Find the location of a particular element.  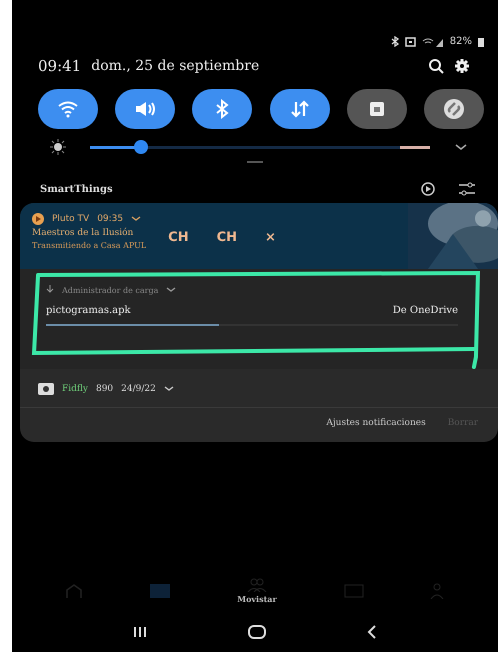

shazam-icon is located at coordinates (453, 109).